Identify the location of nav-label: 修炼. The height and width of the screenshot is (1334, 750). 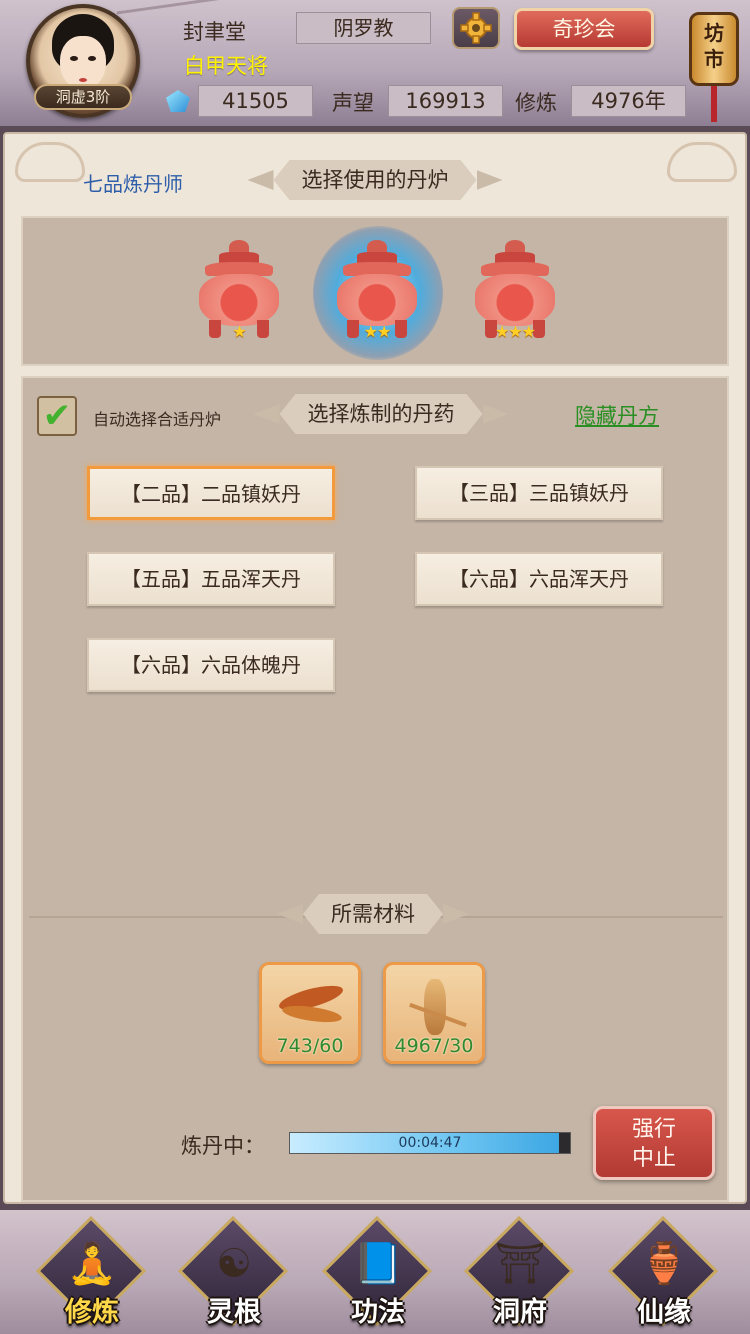
(92, 1312).